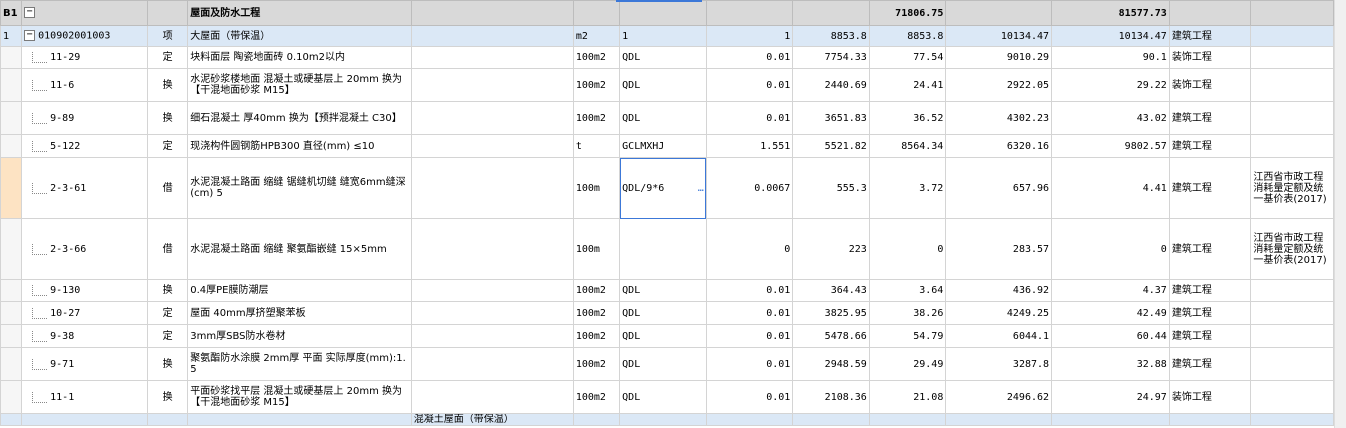 This screenshot has width=1346, height=428. Describe the element at coordinates (831, 397) in the screenshot. I see `quota-price: 2108.36` at that location.